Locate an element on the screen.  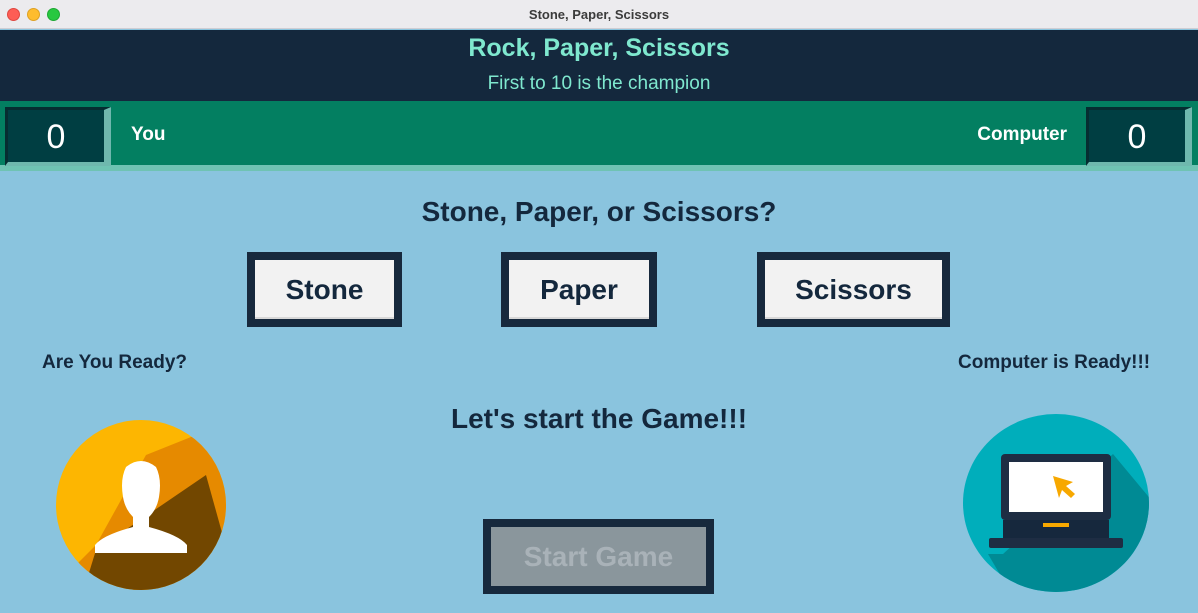
laptop-icon is located at coordinates (1056, 503).